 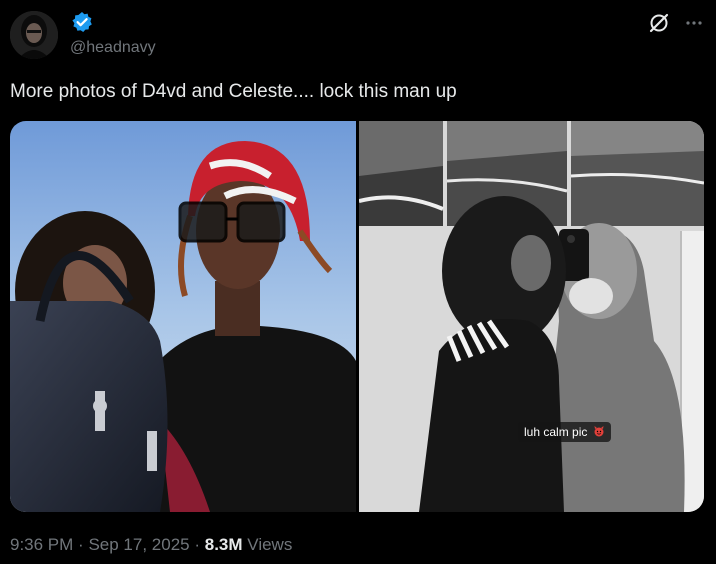 I want to click on tweet-time: 9:36 PM, so click(x=41, y=544).